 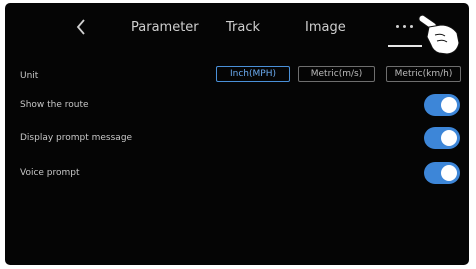 I want to click on show-route-label: Show the route, so click(x=54, y=105).